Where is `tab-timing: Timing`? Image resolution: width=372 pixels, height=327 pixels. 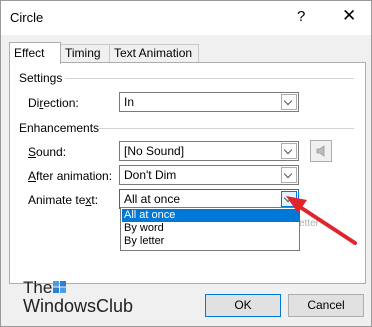 tab-timing: Timing is located at coordinates (85, 53).